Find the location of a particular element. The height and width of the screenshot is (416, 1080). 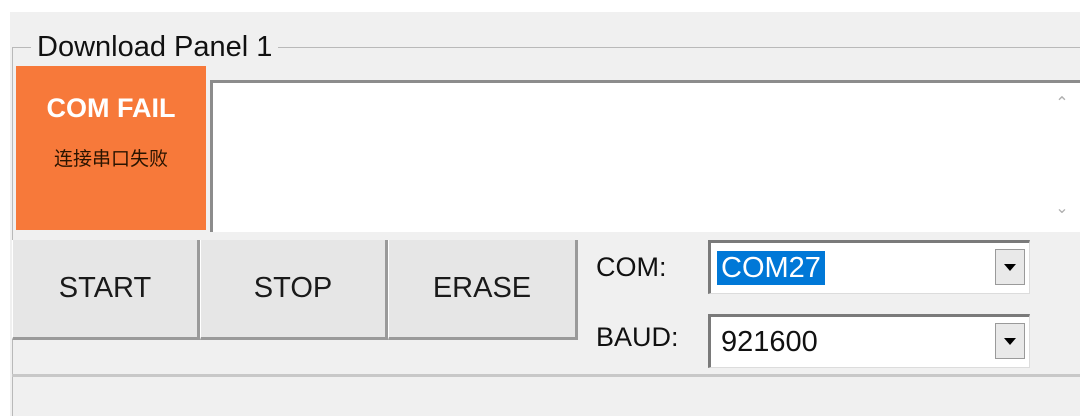

chevron-up-icon: ⌃ is located at coordinates (1062, 104).